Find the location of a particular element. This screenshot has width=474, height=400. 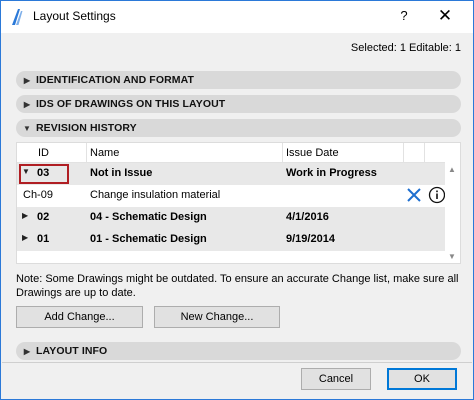

scroll-up-icon: ▲ is located at coordinates (452, 169).